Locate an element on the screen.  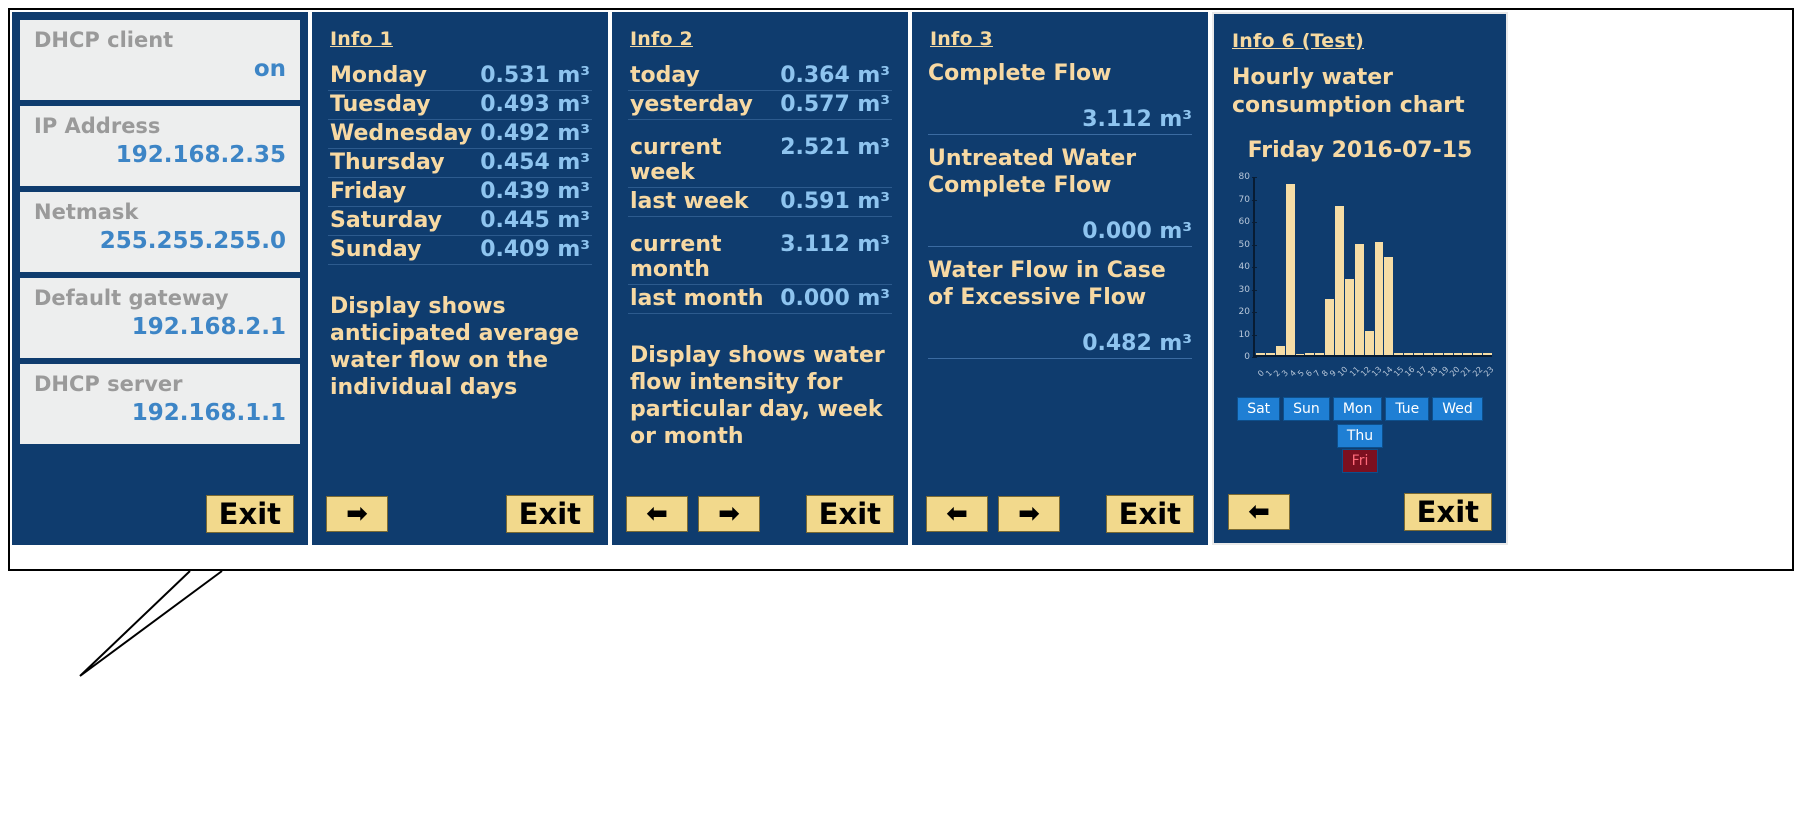
row-value: 0.492 m³ is located at coordinates (535, 133).